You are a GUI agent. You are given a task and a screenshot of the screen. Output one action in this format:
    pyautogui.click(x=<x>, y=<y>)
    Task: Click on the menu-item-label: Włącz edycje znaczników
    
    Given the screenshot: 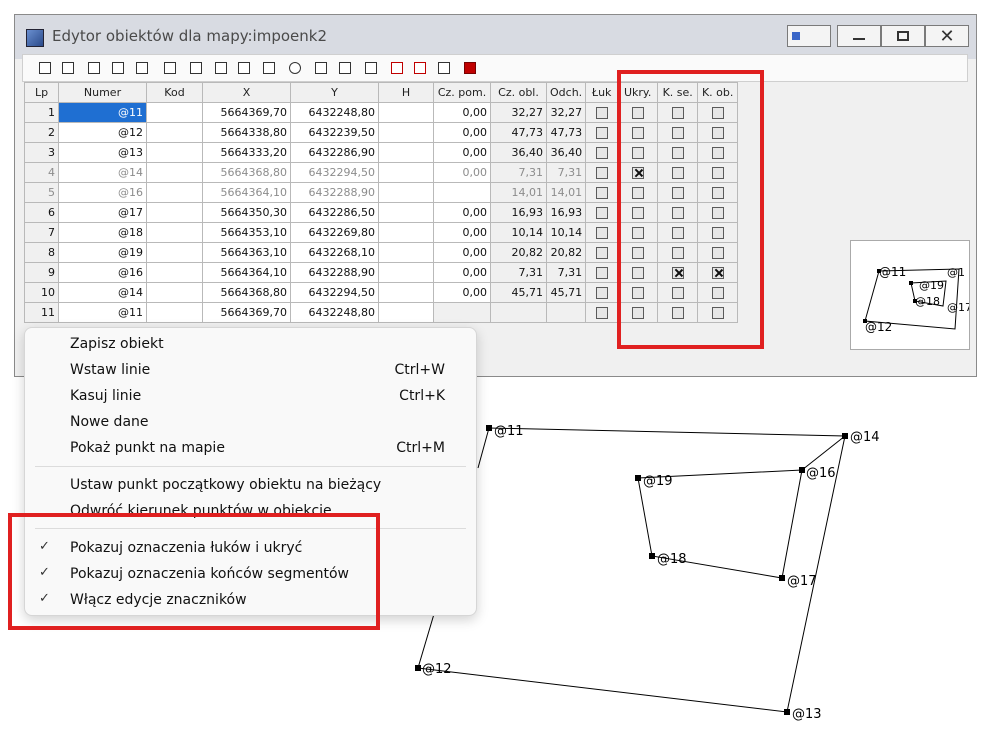 What is the action you would take?
    pyautogui.click(x=158, y=600)
    